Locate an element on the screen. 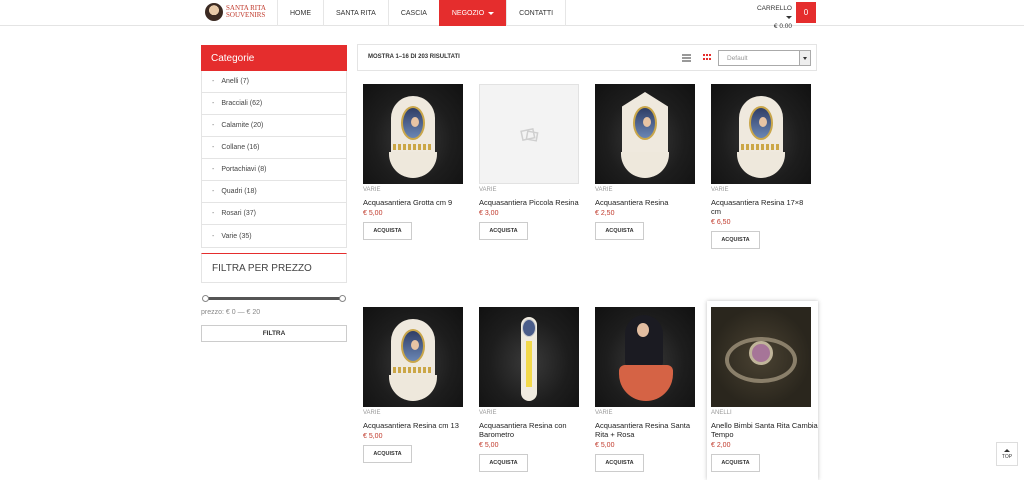  back-to-top-button: TOP is located at coordinates (1007, 454).